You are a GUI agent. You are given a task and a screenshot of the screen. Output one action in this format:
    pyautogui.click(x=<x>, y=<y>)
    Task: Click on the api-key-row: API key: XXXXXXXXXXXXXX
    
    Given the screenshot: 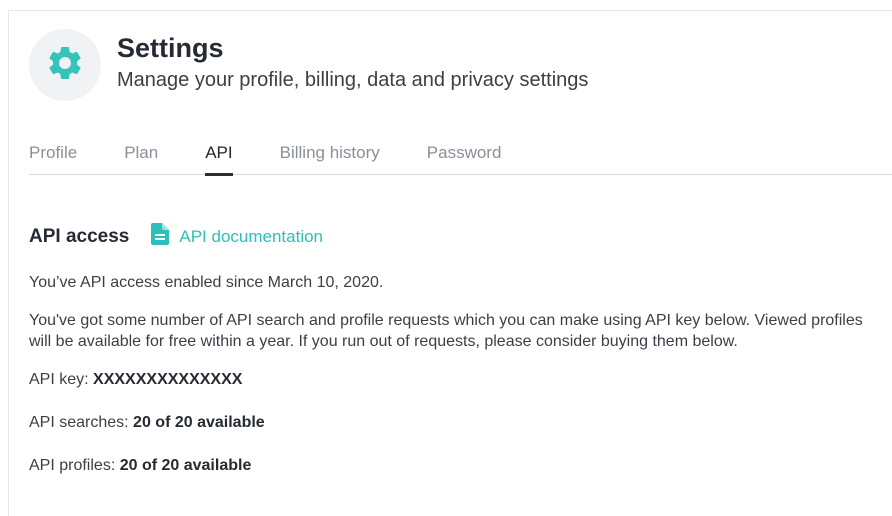 What is the action you would take?
    pyautogui.click(x=459, y=379)
    